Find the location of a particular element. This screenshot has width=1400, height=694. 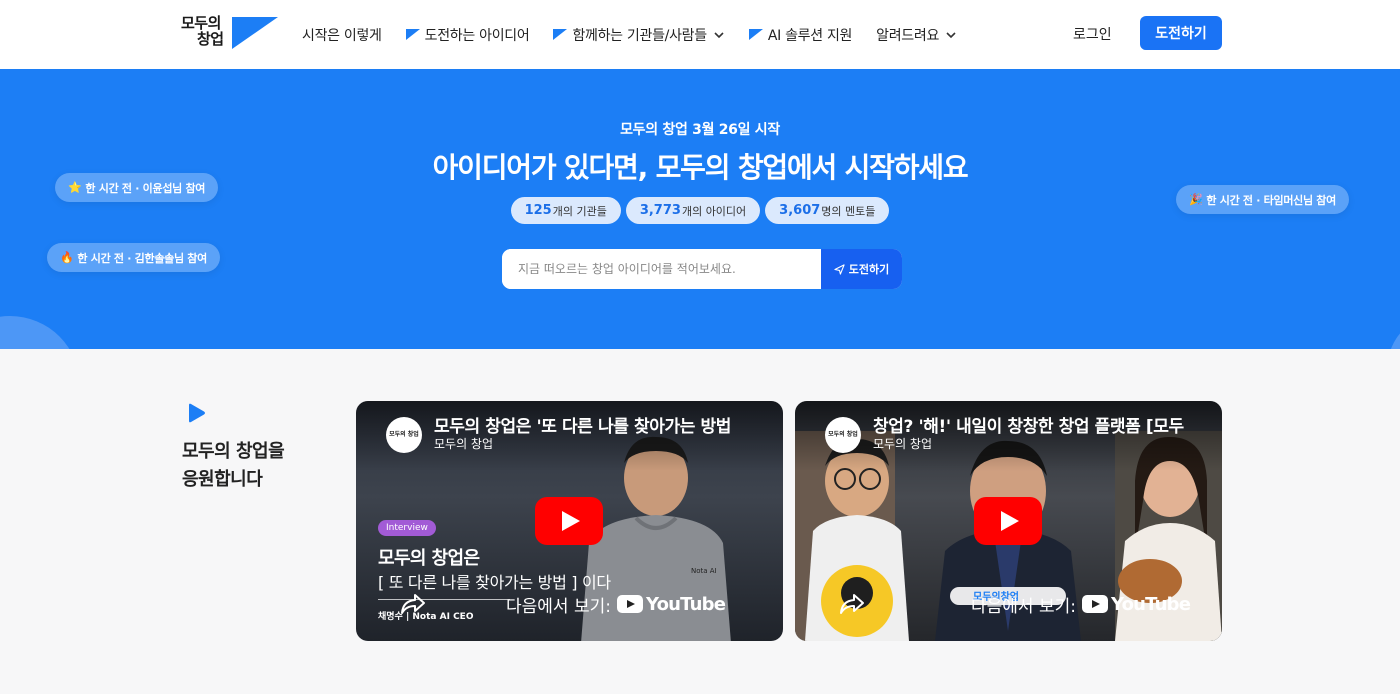

party-icon: 🎉 is located at coordinates (1196, 199).